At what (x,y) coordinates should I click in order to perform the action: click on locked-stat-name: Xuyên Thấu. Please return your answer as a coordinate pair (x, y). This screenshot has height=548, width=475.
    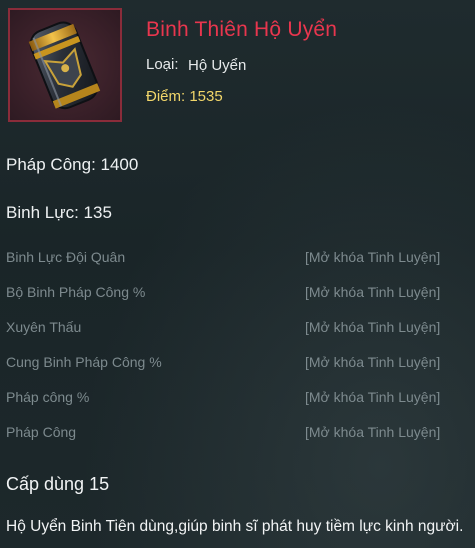
    Looking at the image, I should click on (44, 327).